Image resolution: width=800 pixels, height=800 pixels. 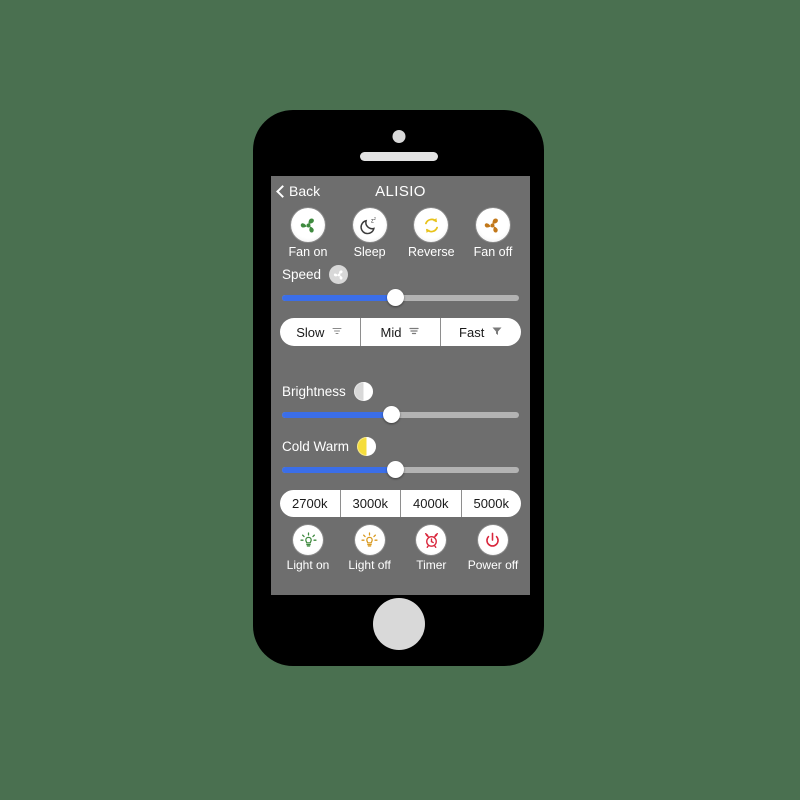 I want to click on speed-preset-label: Mid, so click(x=391, y=332).